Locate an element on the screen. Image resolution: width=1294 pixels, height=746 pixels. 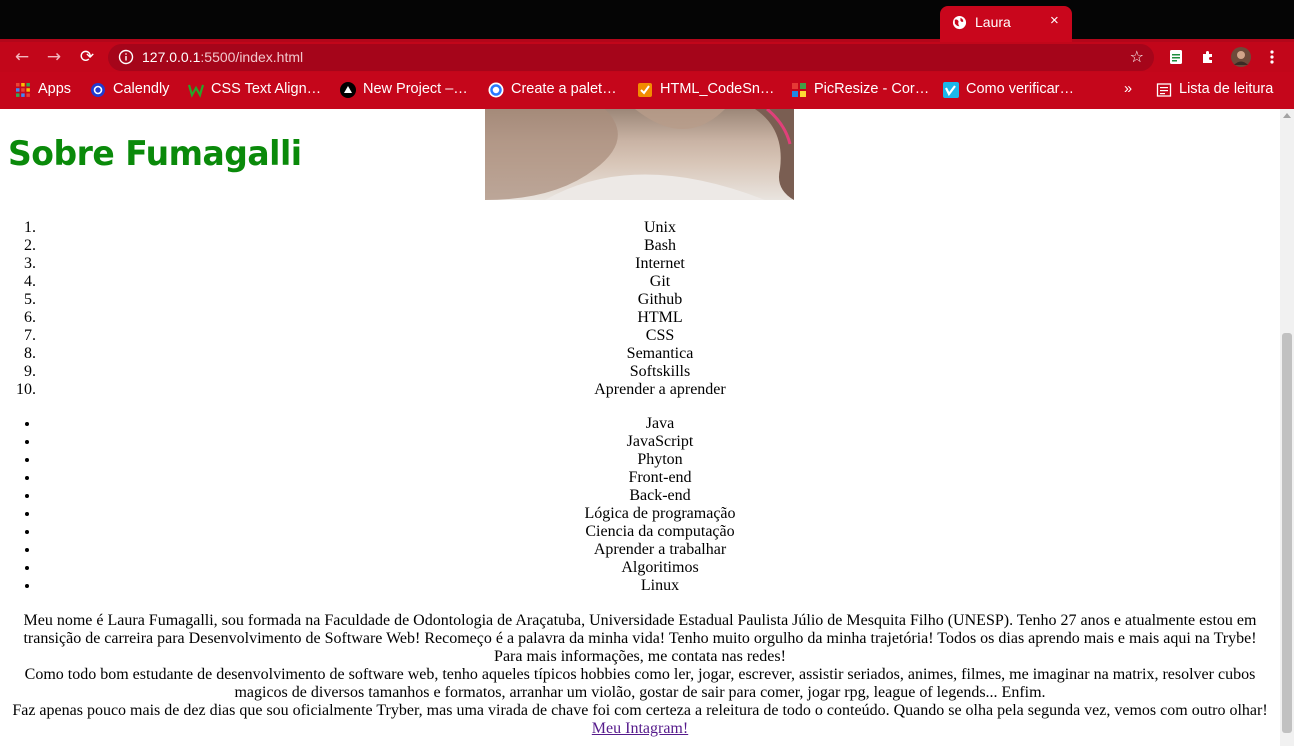
list-item: HTML is located at coordinates (660, 318).